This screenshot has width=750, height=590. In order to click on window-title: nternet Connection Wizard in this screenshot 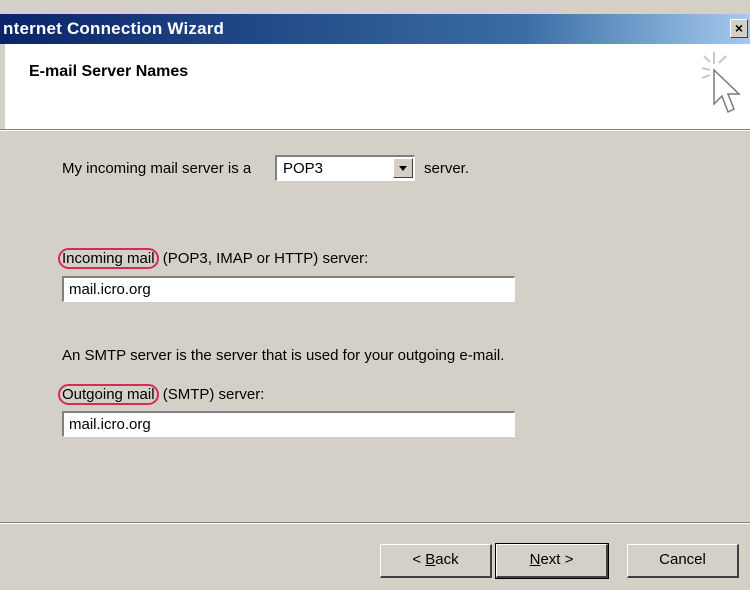, I will do `click(114, 28)`.